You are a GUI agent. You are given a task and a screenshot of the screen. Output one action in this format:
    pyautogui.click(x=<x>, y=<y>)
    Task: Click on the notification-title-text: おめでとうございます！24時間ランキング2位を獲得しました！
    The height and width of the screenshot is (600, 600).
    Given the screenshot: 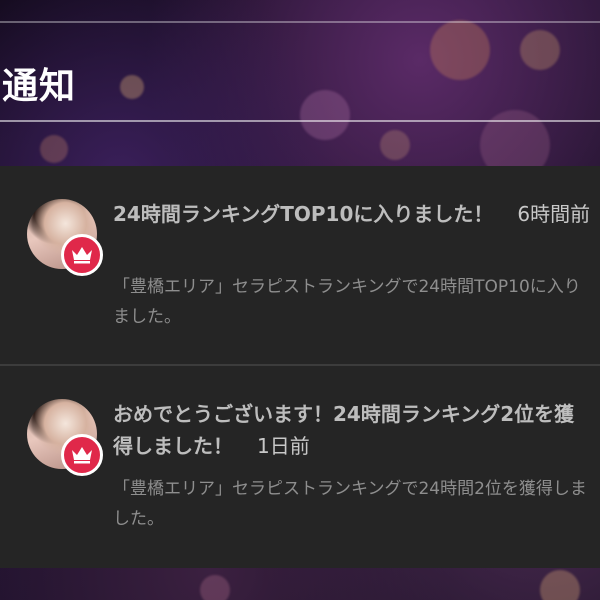 What is the action you would take?
    pyautogui.click(x=344, y=430)
    